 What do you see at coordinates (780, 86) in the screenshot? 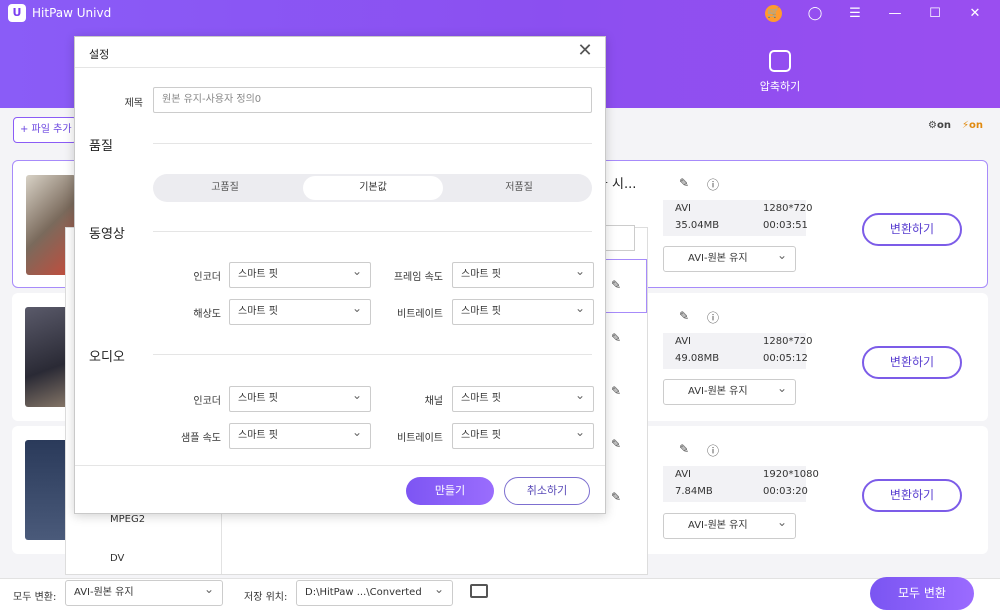
I see `nav-compress-label: 압축하기` at bounding box center [780, 86].